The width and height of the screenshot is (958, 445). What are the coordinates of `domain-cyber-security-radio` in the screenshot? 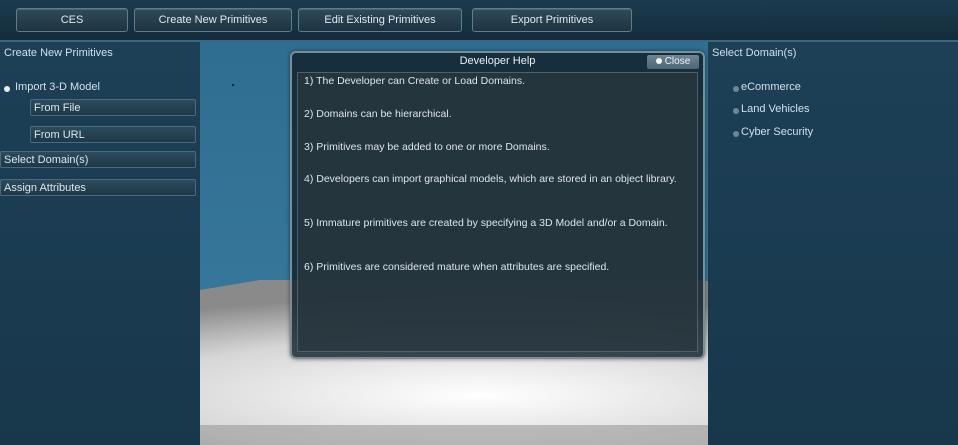 It's located at (736, 134).